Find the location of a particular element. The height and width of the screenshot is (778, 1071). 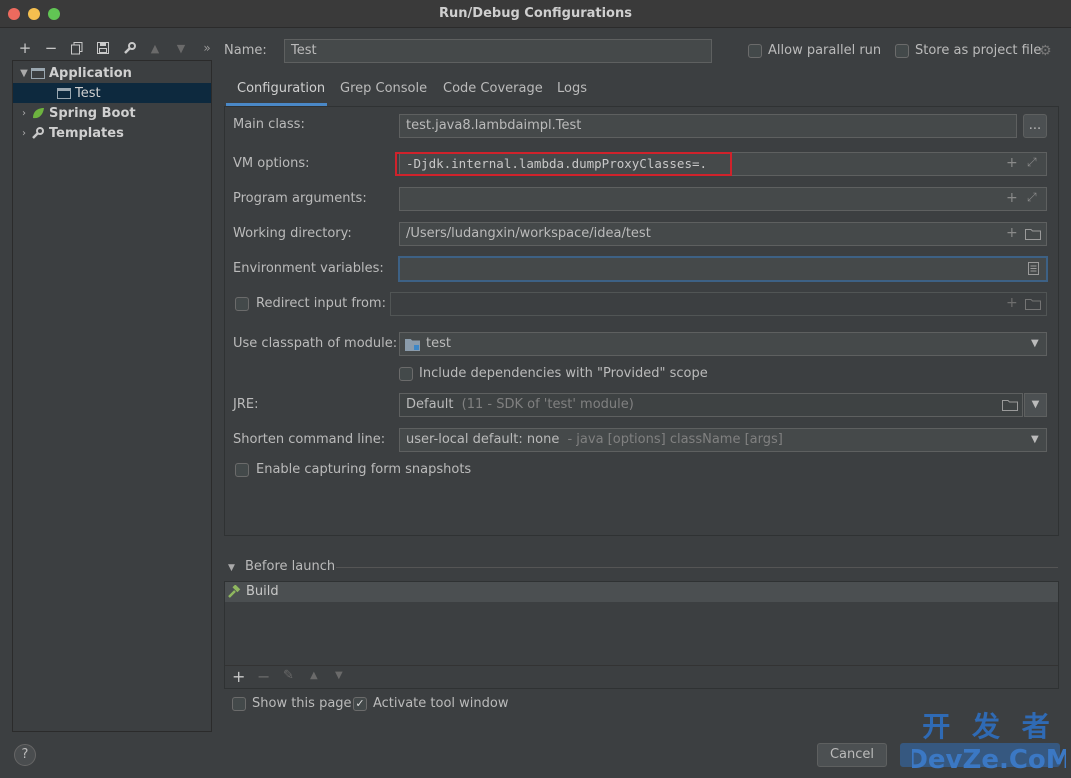

shorten-command-hint: - java [options] className [args] is located at coordinates (675, 439).